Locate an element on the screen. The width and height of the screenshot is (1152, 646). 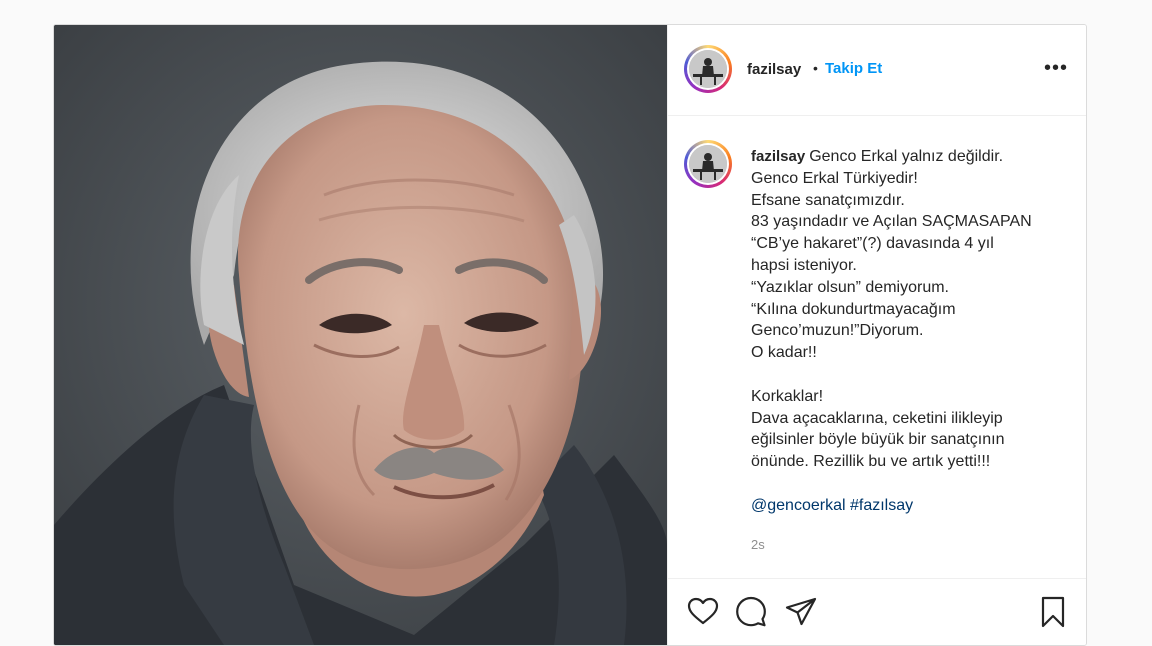
post-header: fazilsay • Takip Et ••• is located at coordinates (877, 70).